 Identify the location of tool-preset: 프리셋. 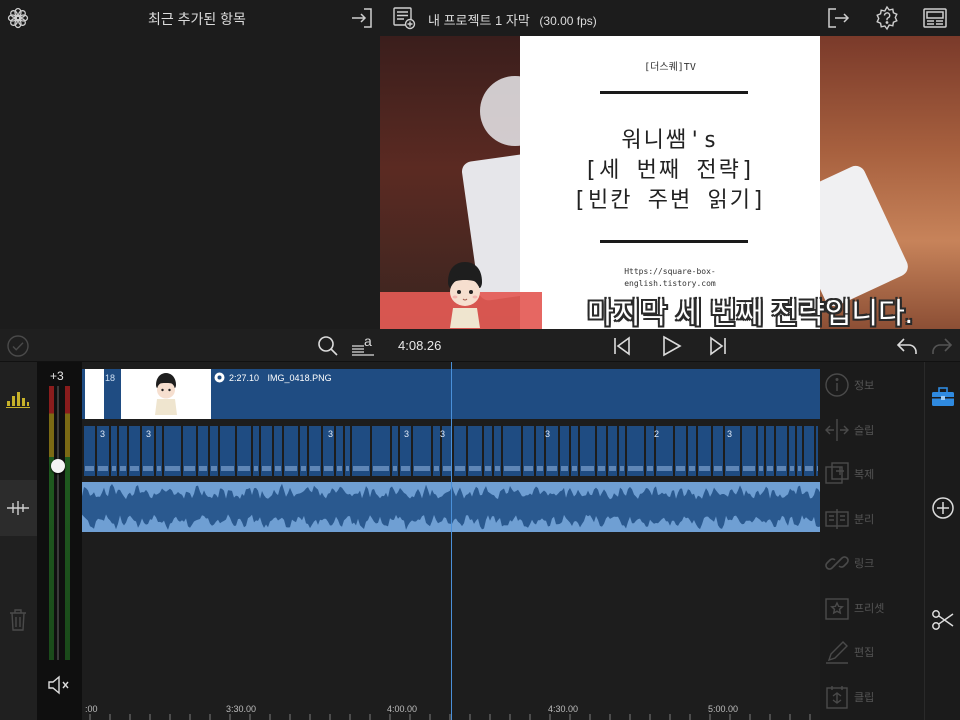
(872, 609).